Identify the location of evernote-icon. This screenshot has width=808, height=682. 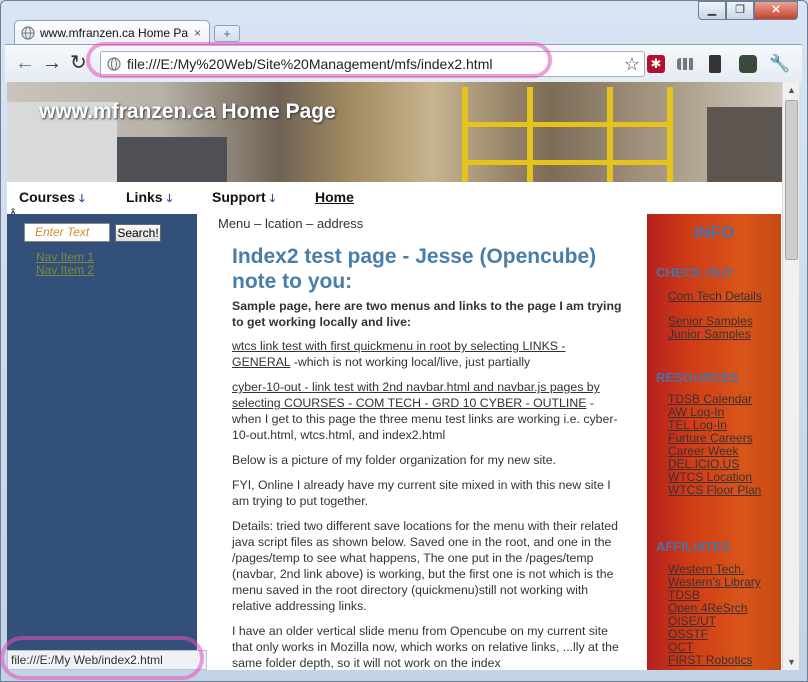
(748, 64).